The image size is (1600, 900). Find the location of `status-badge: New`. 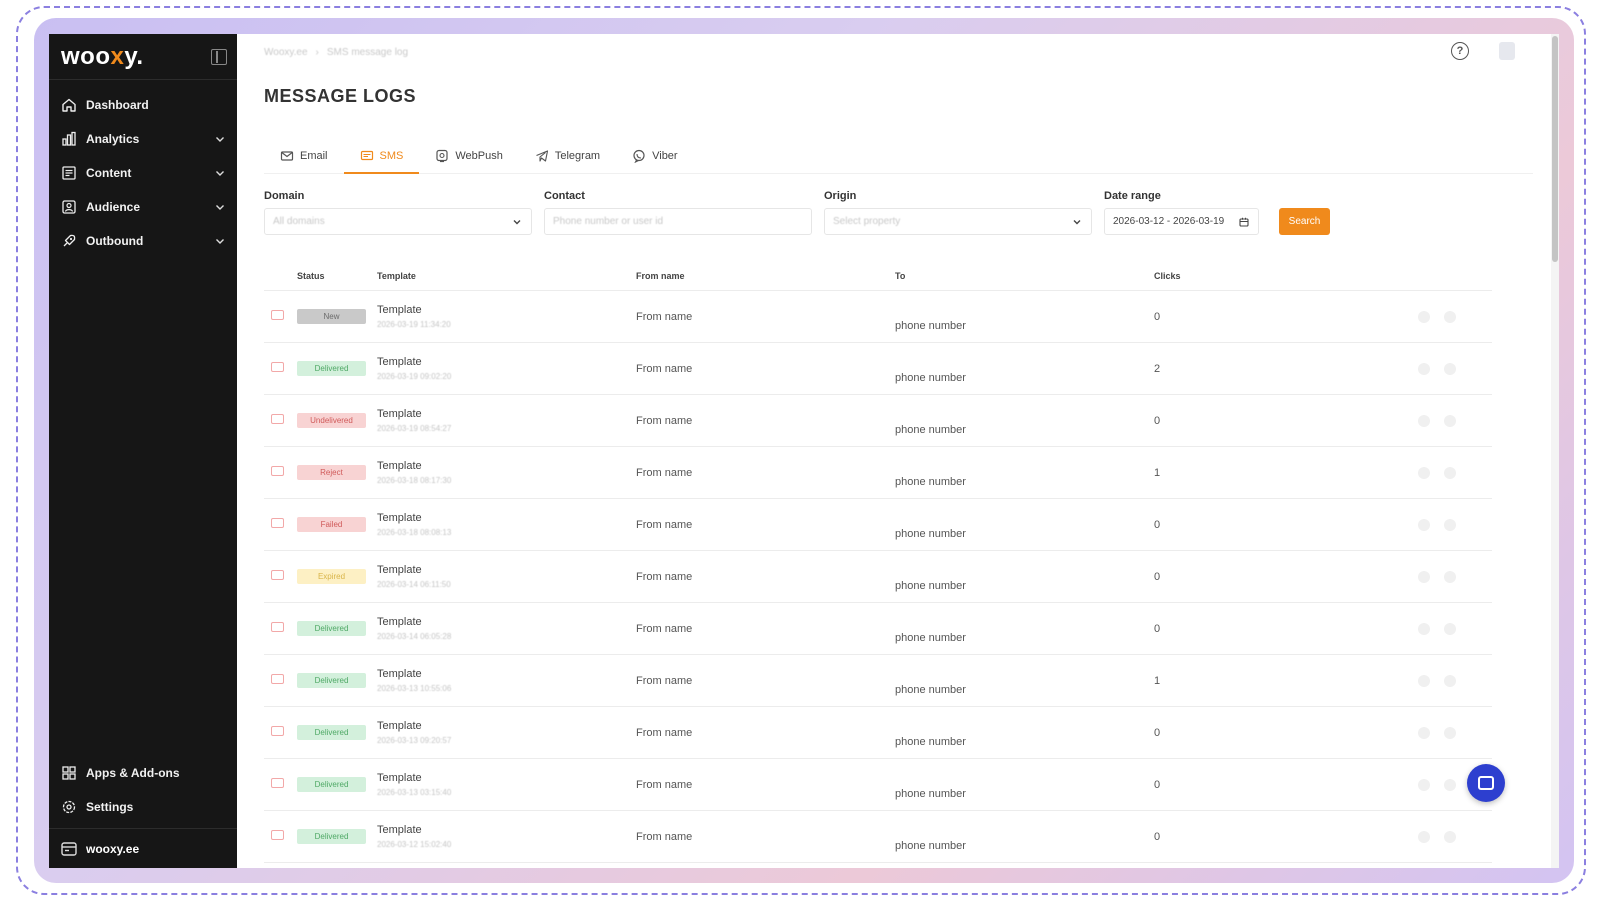

status-badge: New is located at coordinates (331, 316).